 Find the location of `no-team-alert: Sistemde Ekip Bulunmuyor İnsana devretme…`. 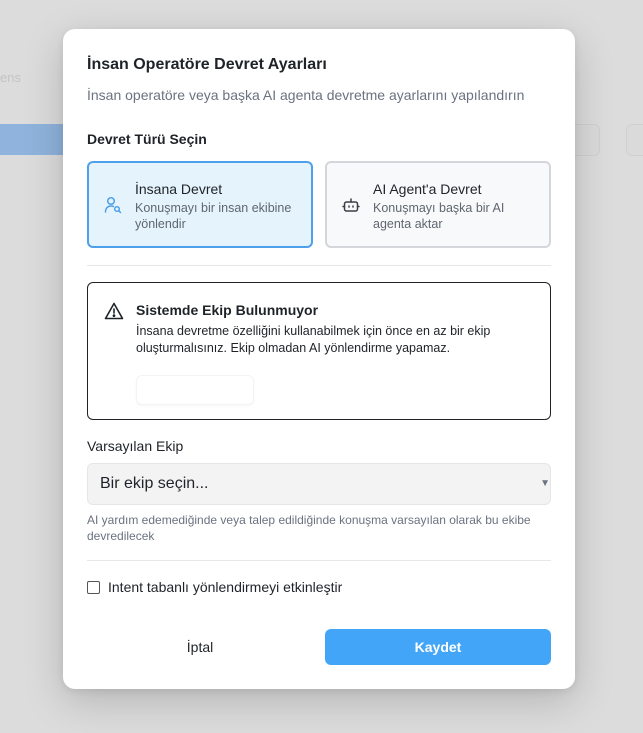

no-team-alert: Sistemde Ekip Bulunmuyor İnsana devretme… is located at coordinates (319, 351).